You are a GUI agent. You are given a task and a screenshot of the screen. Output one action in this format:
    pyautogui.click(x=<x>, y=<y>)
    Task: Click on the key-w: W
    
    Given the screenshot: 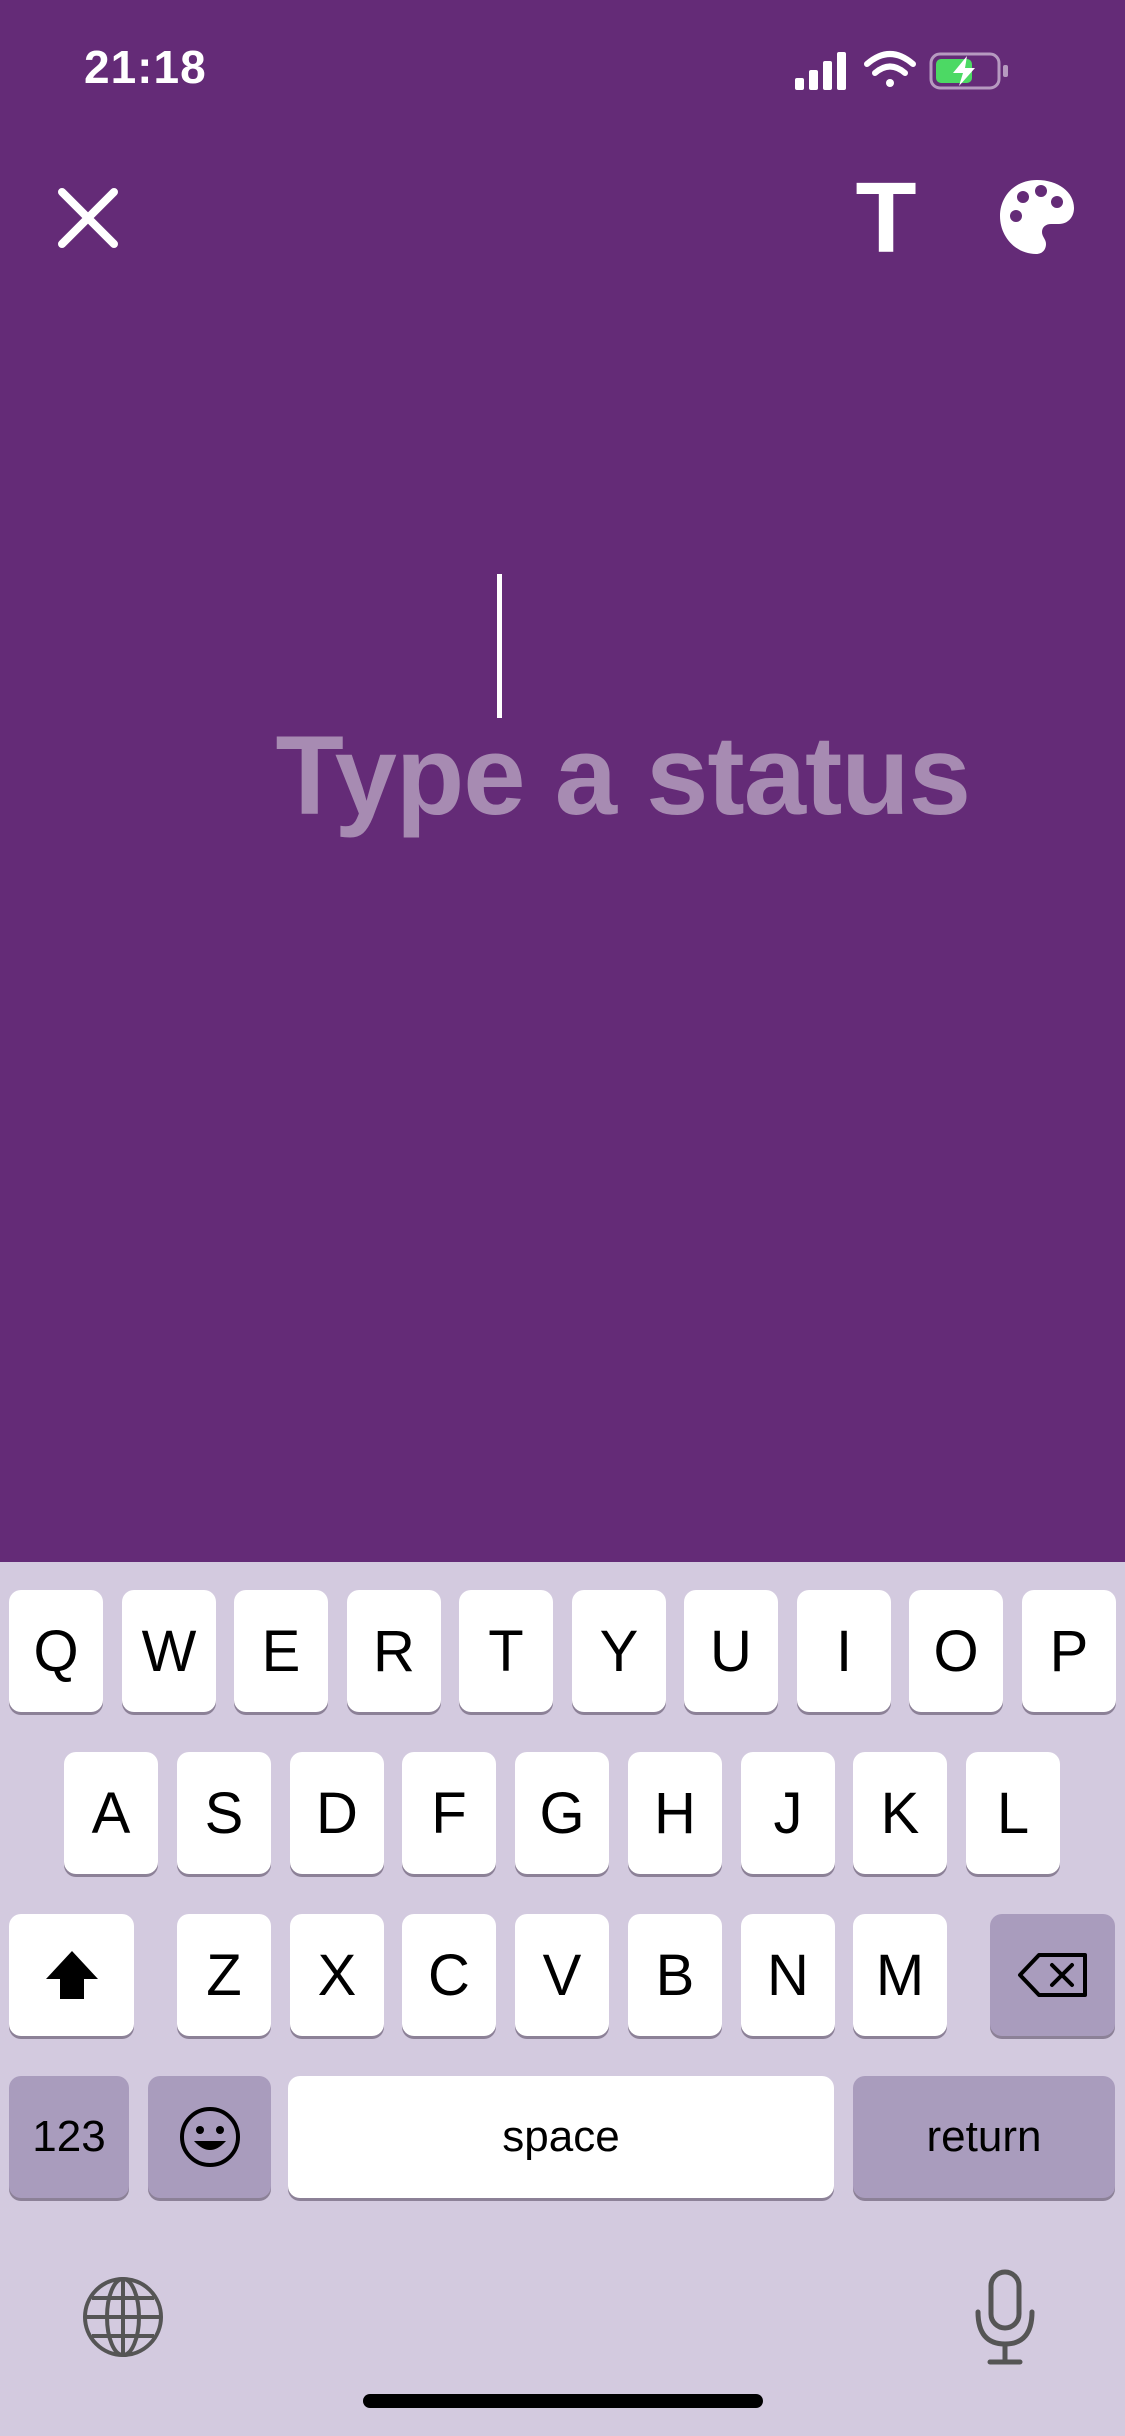 What is the action you would take?
    pyautogui.click(x=169, y=1651)
    